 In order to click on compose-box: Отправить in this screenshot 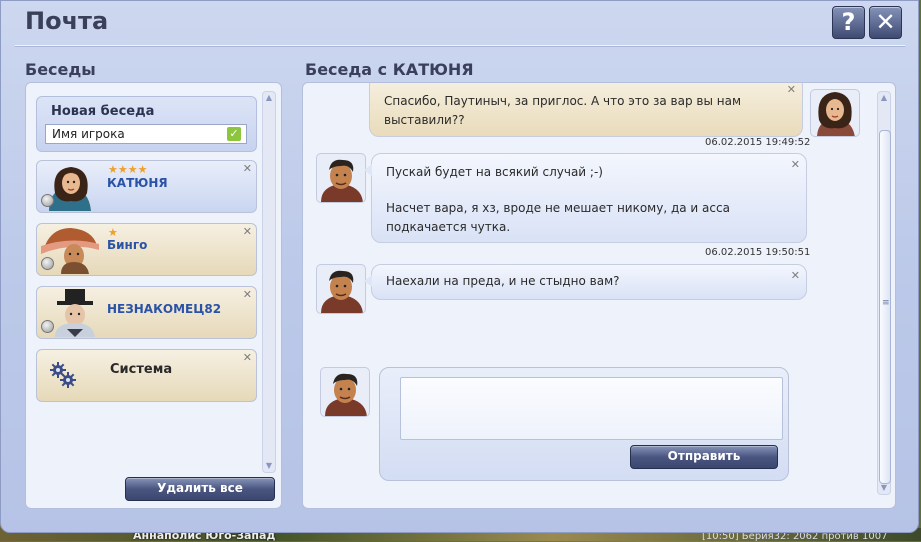, I will do `click(584, 424)`.